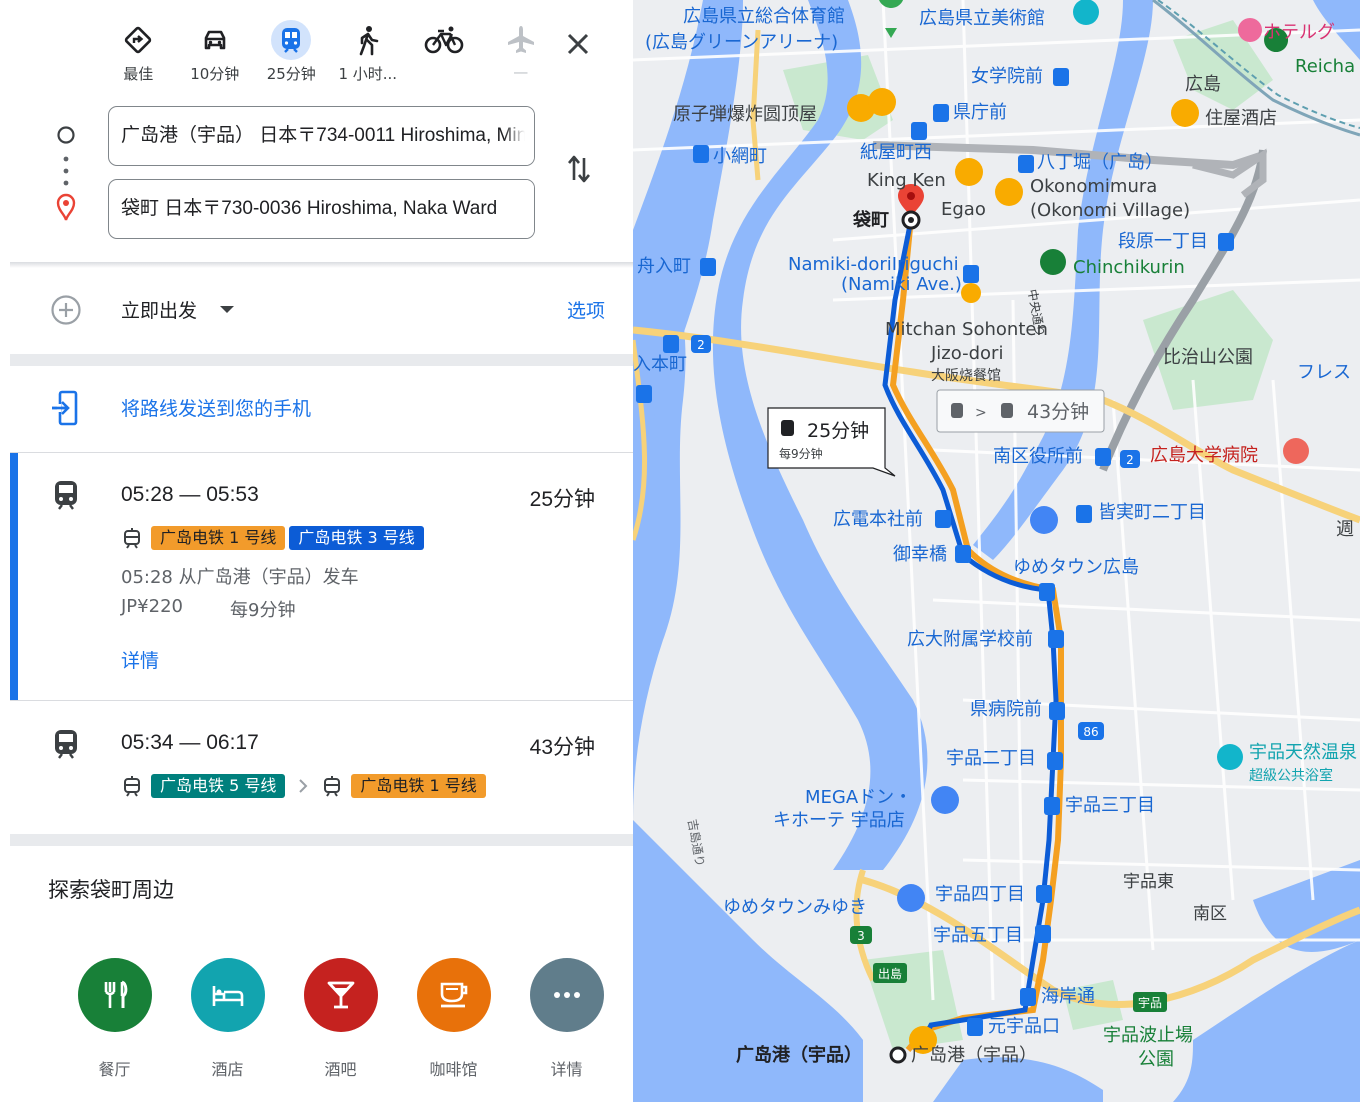  Describe the element at coordinates (215, 74) in the screenshot. I see `mode-drive-label: 10分钟` at that location.